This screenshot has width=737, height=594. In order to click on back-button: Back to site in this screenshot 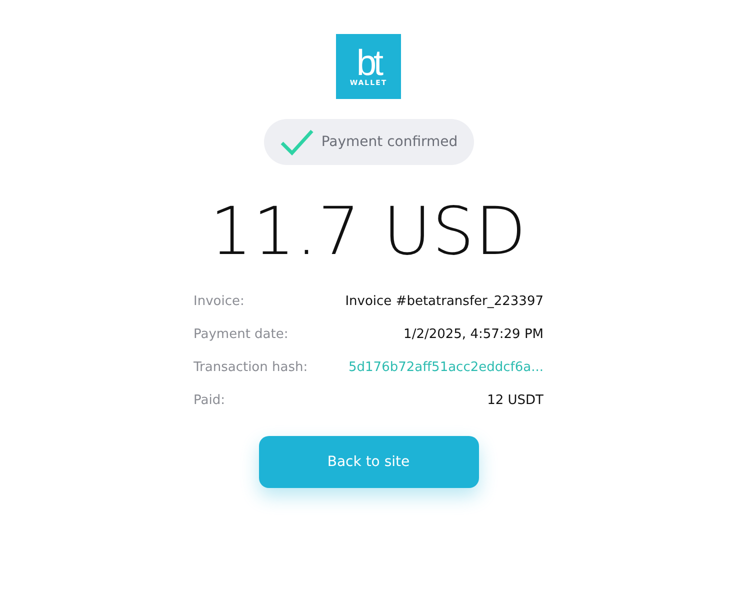, I will do `click(368, 462)`.